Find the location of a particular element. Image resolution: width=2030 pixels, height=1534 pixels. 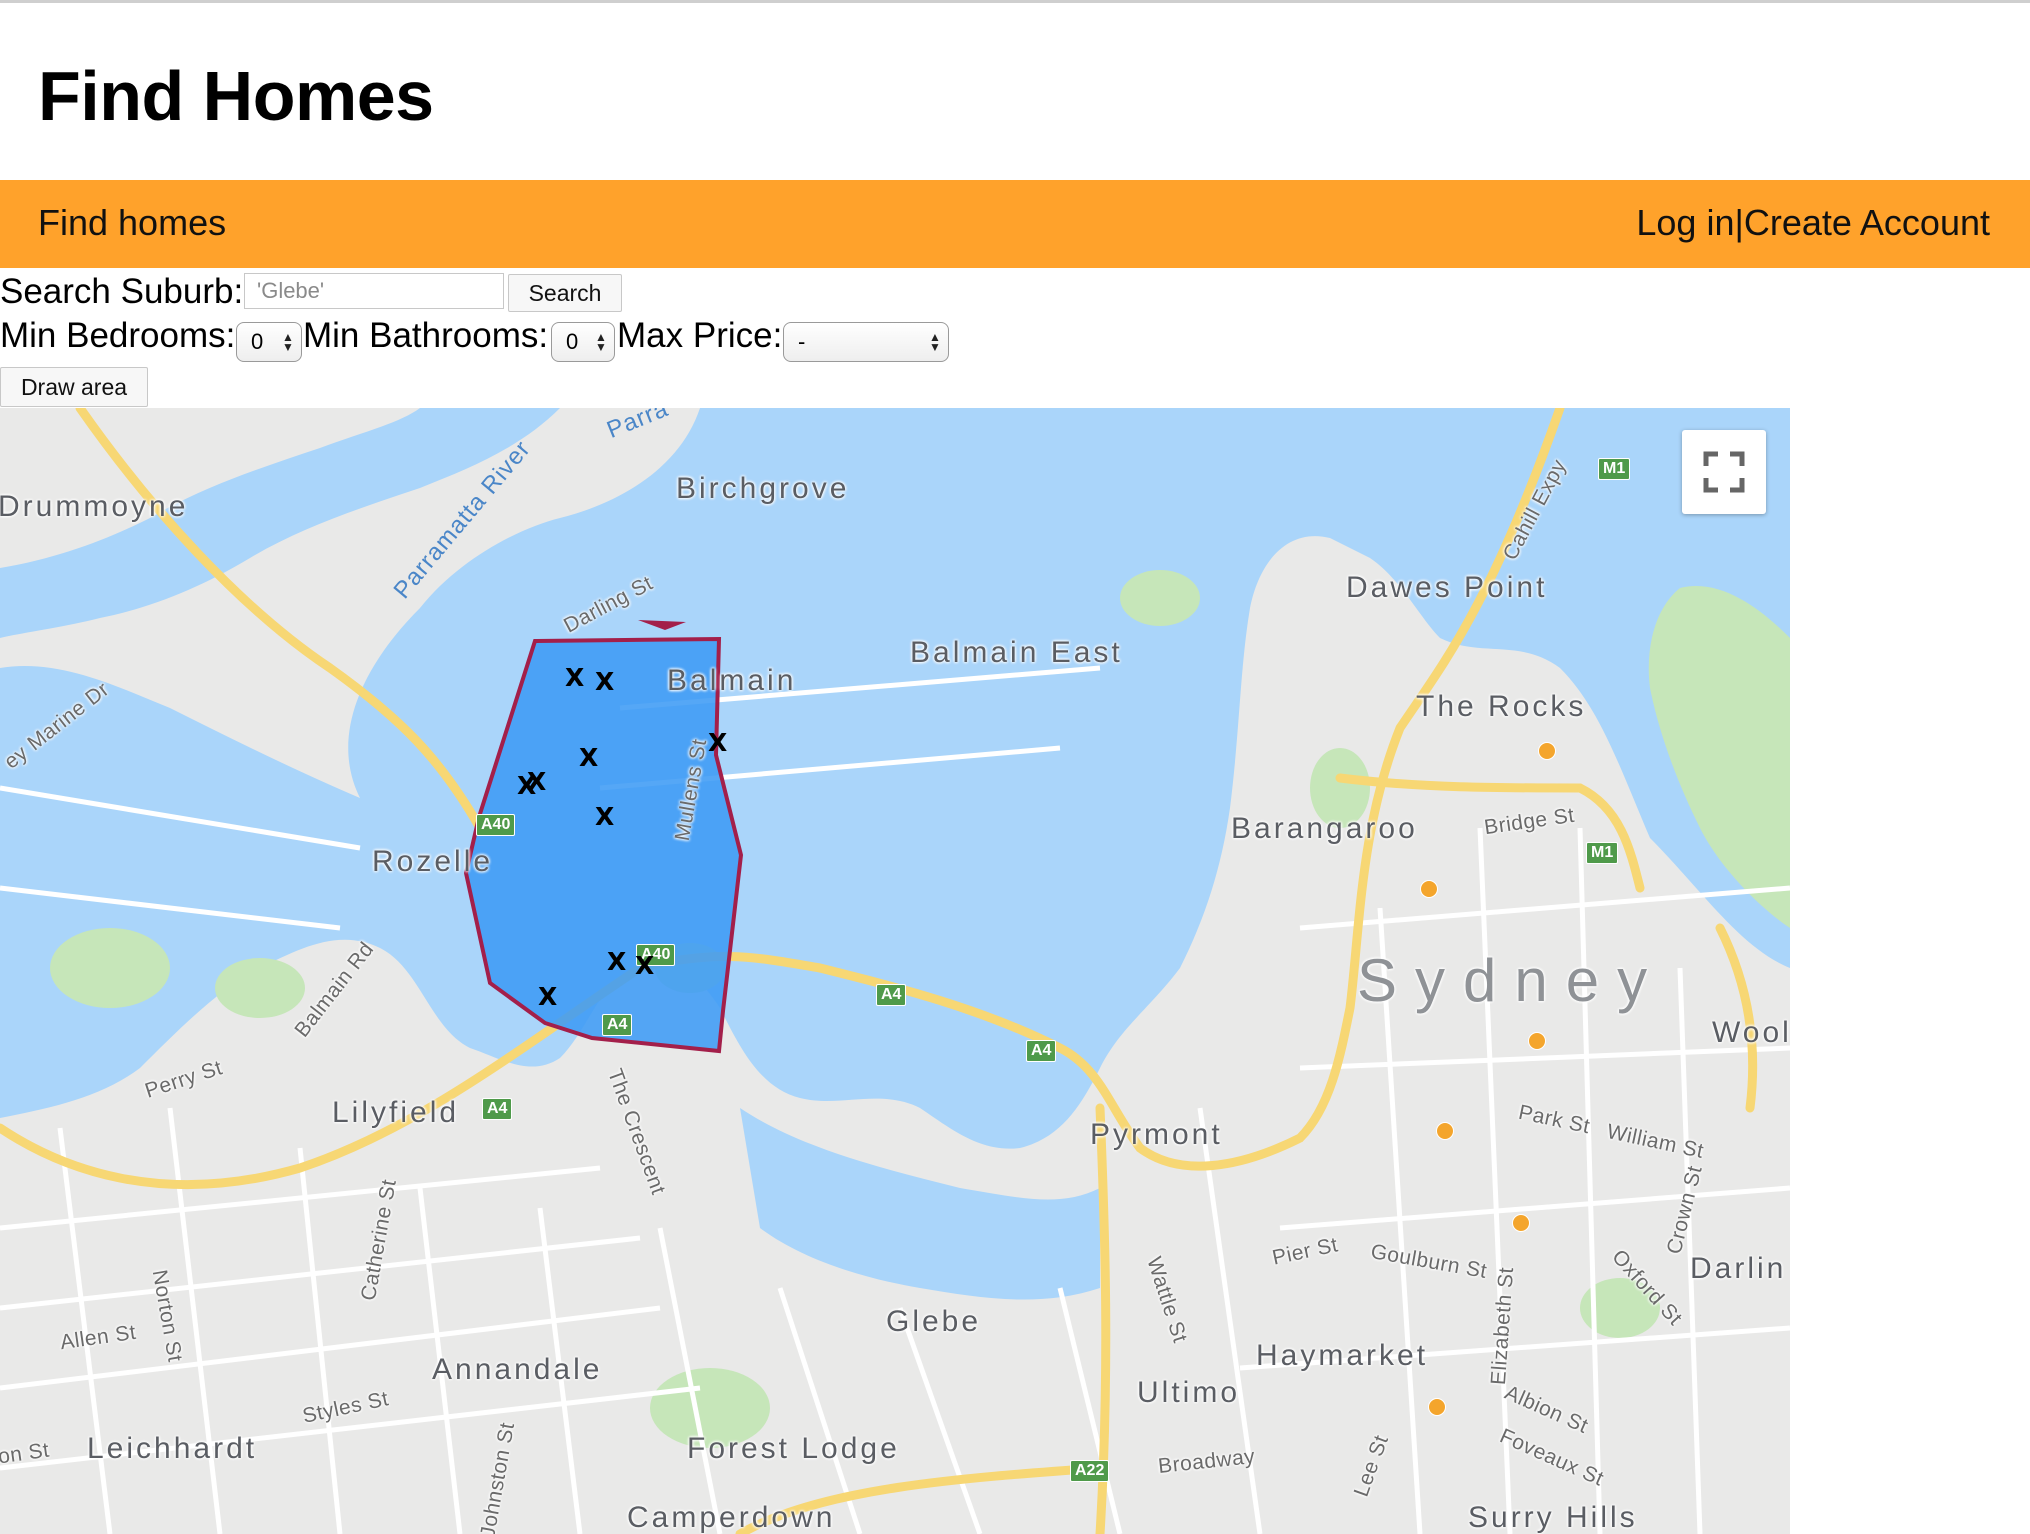

min-bathrooms-select: 0 ▲ ▼ is located at coordinates (583, 342).